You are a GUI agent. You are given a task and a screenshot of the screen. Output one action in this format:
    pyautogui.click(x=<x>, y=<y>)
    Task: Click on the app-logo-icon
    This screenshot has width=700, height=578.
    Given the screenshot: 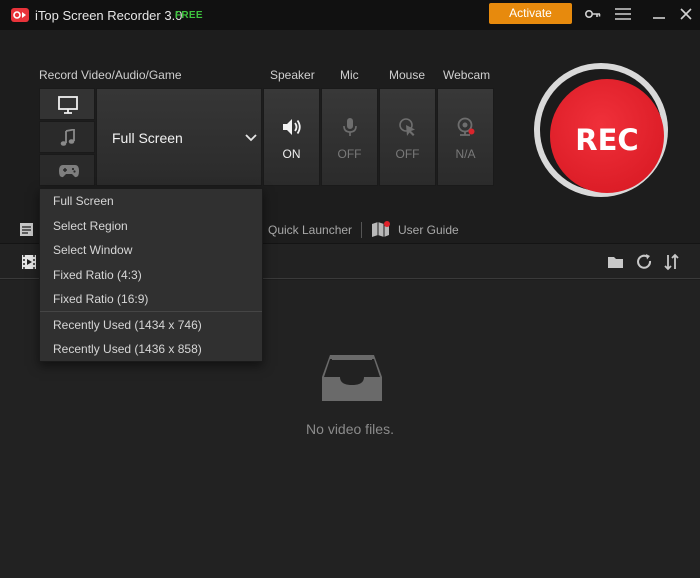 What is the action you would take?
    pyautogui.click(x=20, y=15)
    